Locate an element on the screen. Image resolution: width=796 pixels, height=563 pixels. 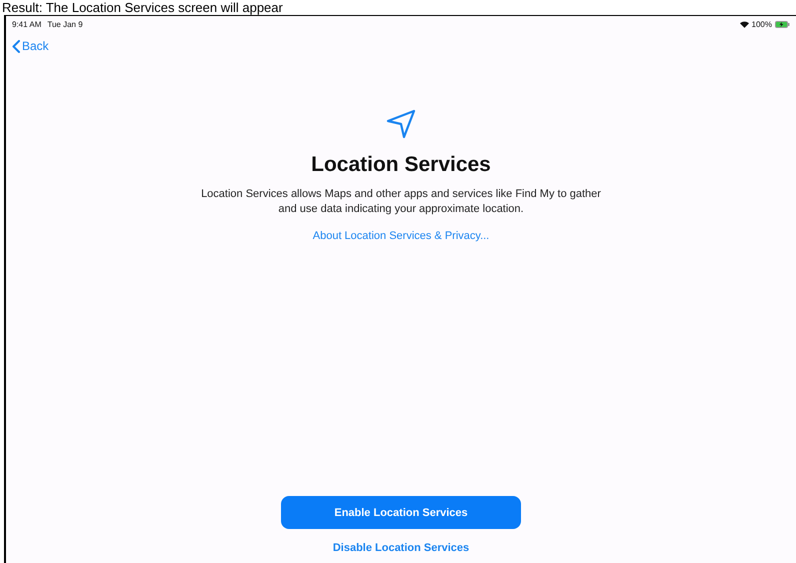
enable-button: Enable Location Services is located at coordinates (401, 512).